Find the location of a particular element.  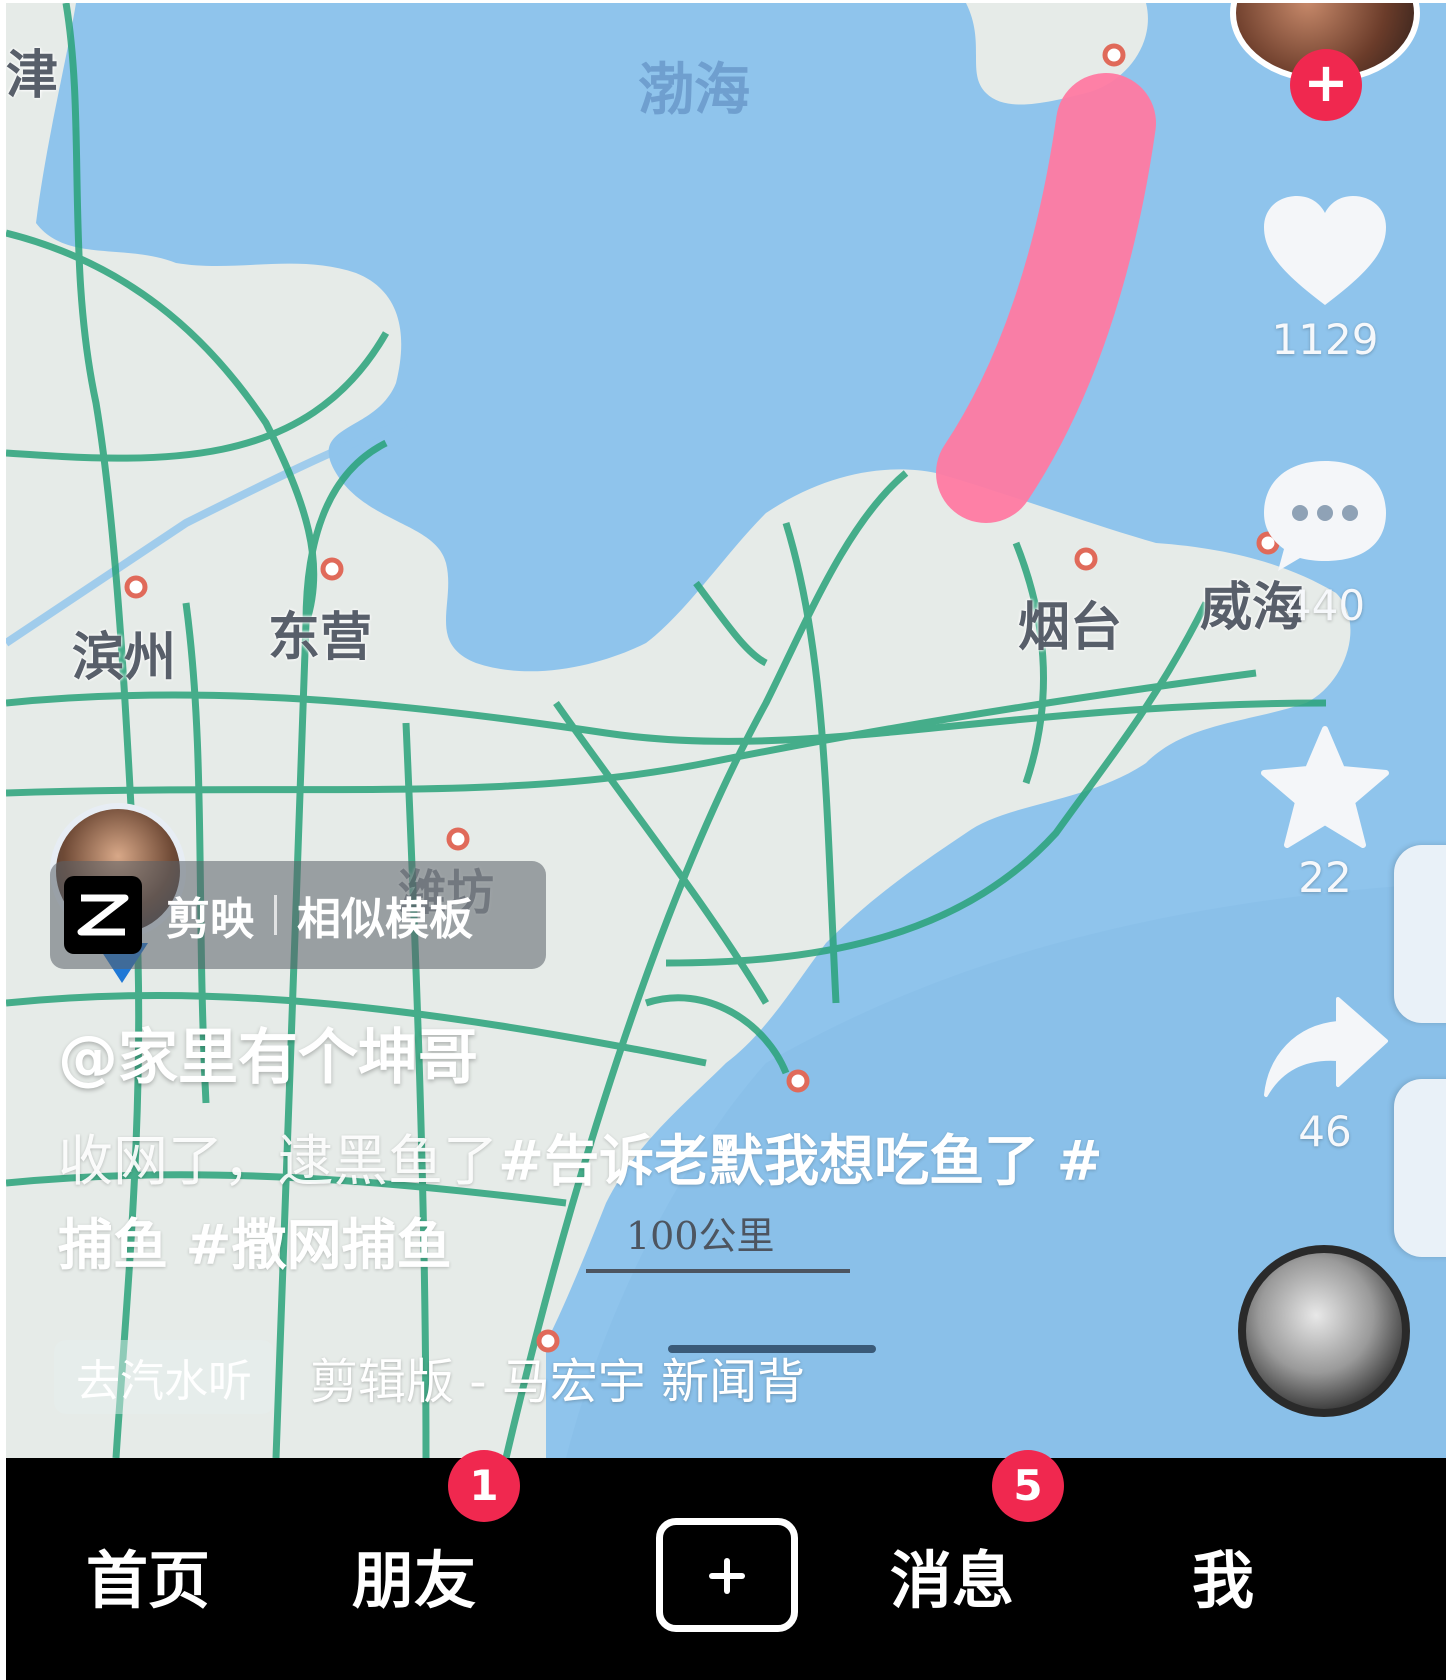

post-caption: 收网了，逮黑鱼了#告诉老默我想吃鱼了 #捕鱼 #撒网捕鱼 is located at coordinates (588, 1203).